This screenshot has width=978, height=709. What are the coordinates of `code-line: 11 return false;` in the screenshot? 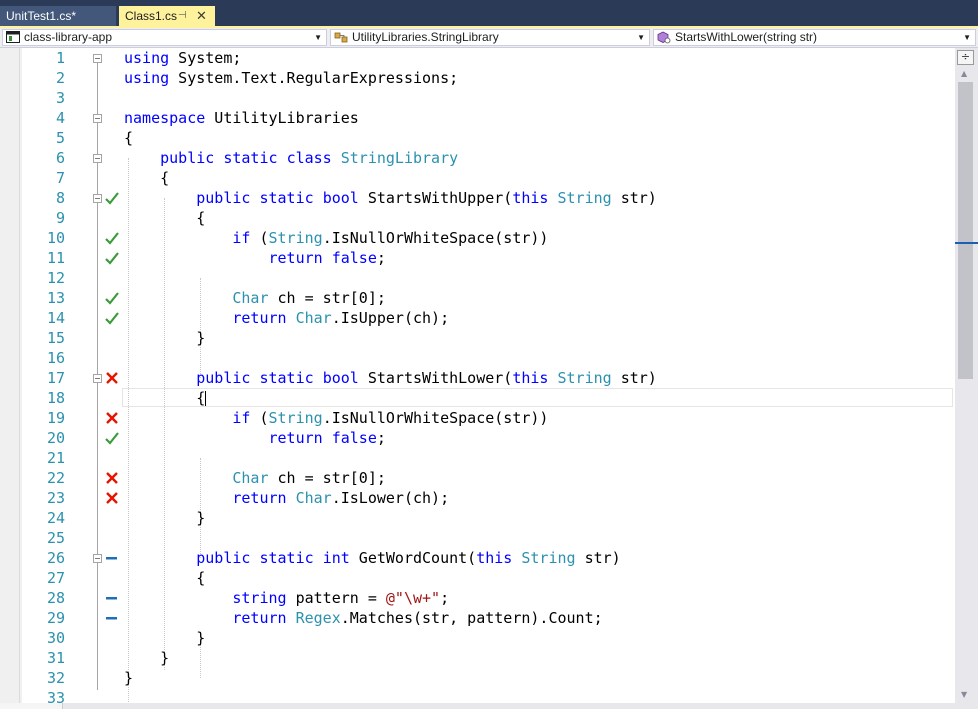 It's located at (477, 258).